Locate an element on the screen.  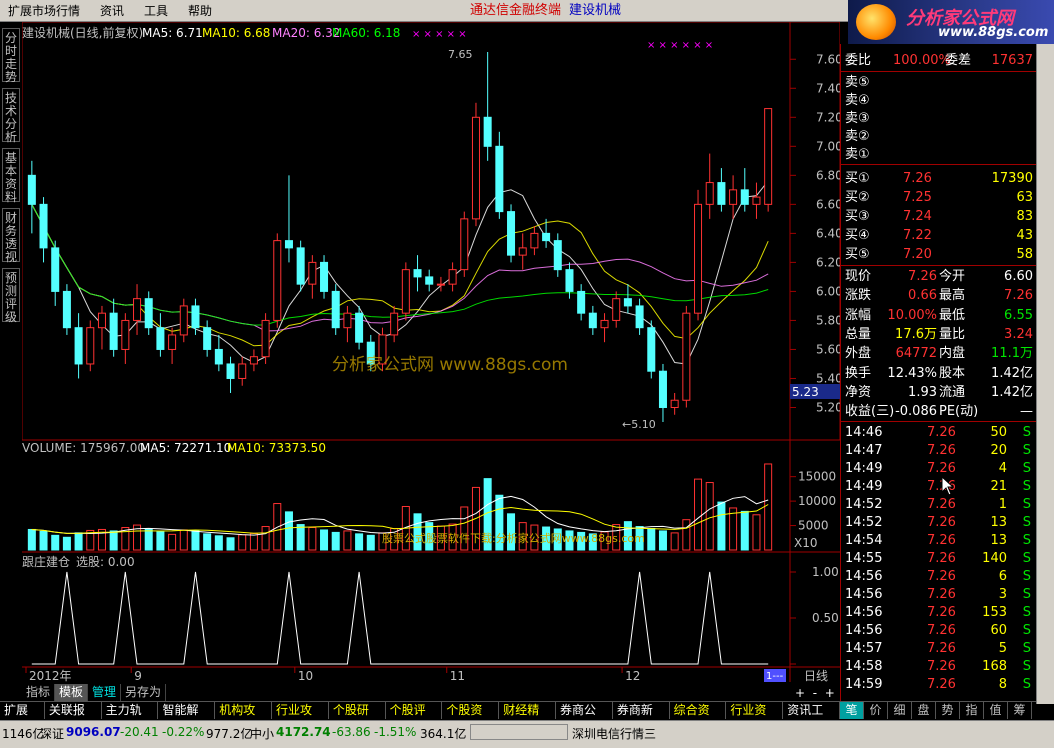
btab-9: 财经精选 is located at coordinates (528, 718).